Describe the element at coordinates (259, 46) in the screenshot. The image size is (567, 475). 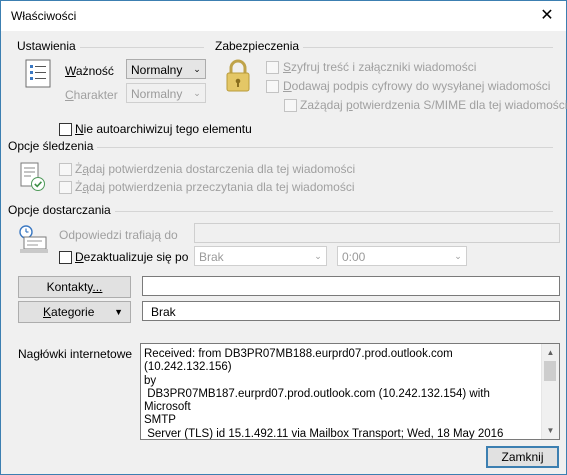
I see `security-heading: Zabezpieczenia` at that location.